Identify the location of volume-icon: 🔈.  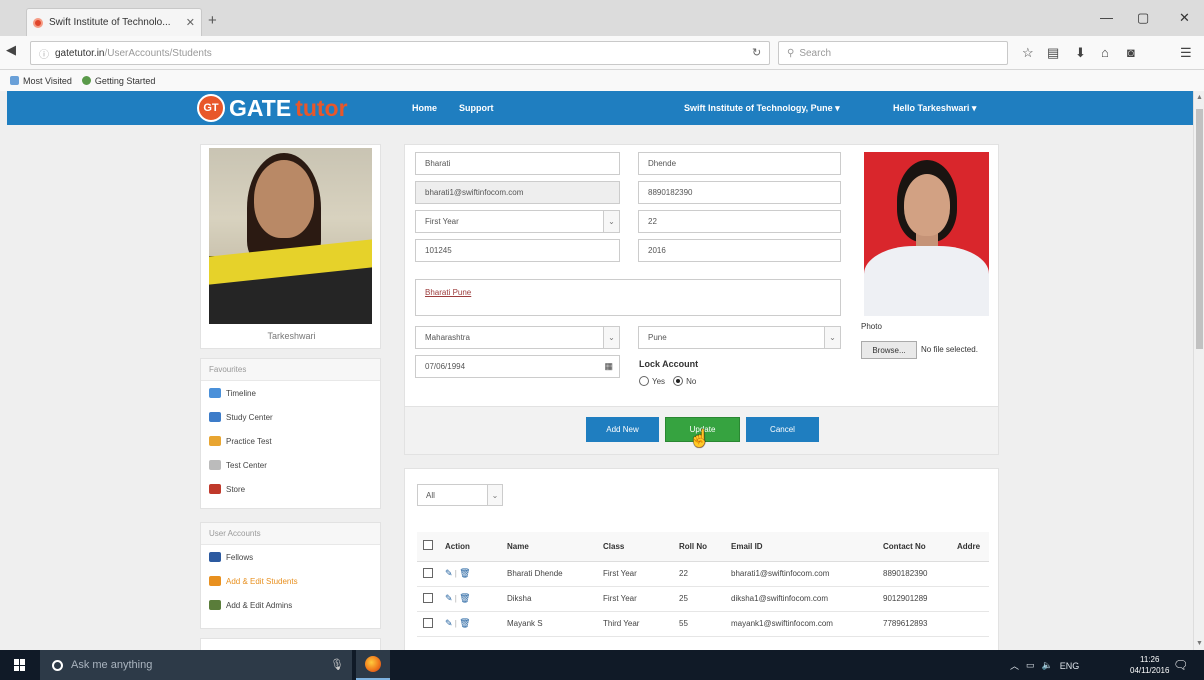
(1047, 665).